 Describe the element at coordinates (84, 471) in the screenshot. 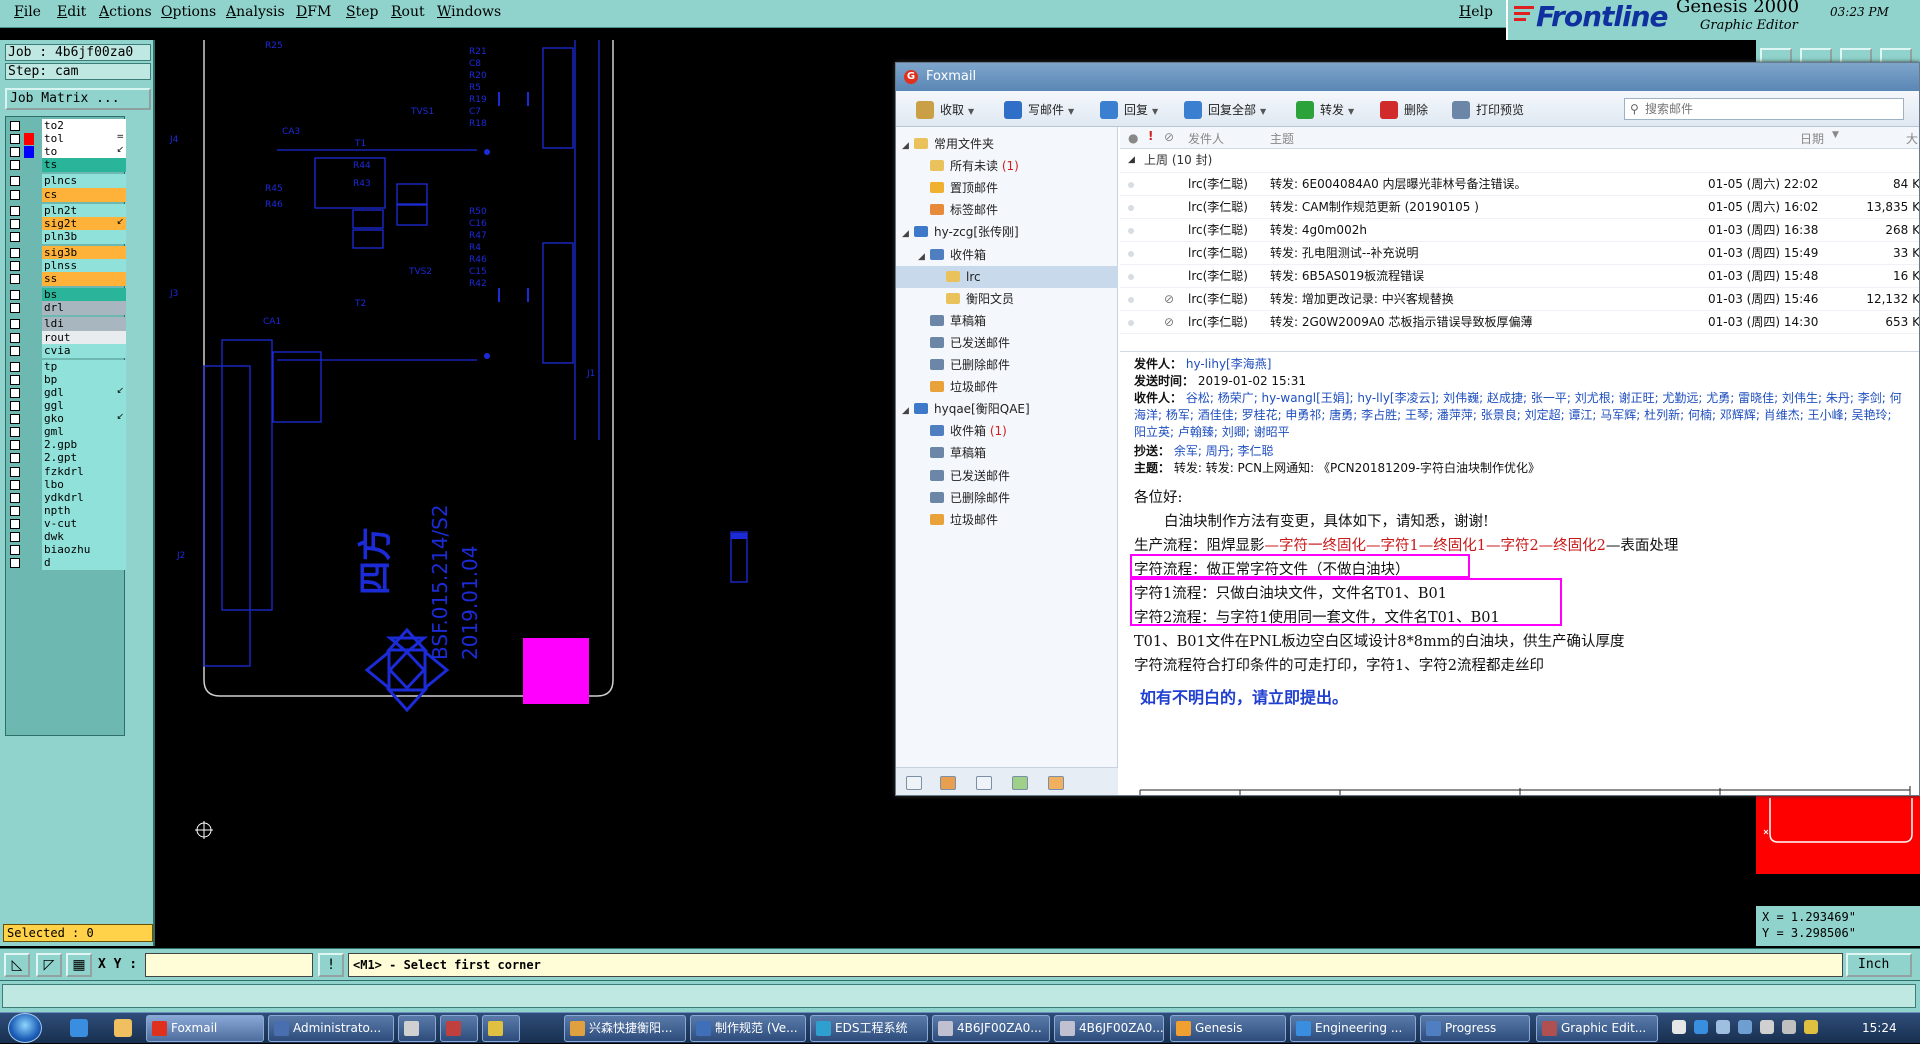

I see `layer-name: fzkdrl` at that location.